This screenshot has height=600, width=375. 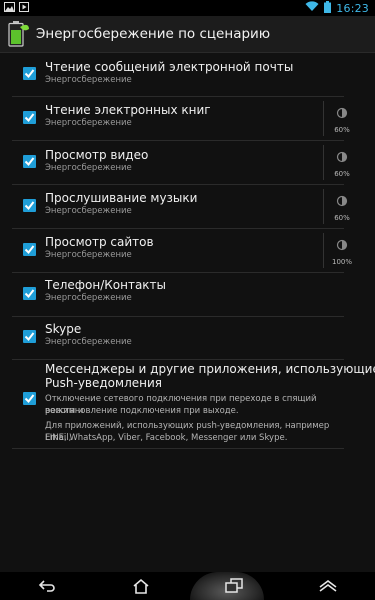 I want to click on action-bar: Энергосбережение по сценарию, so click(x=187, y=35).